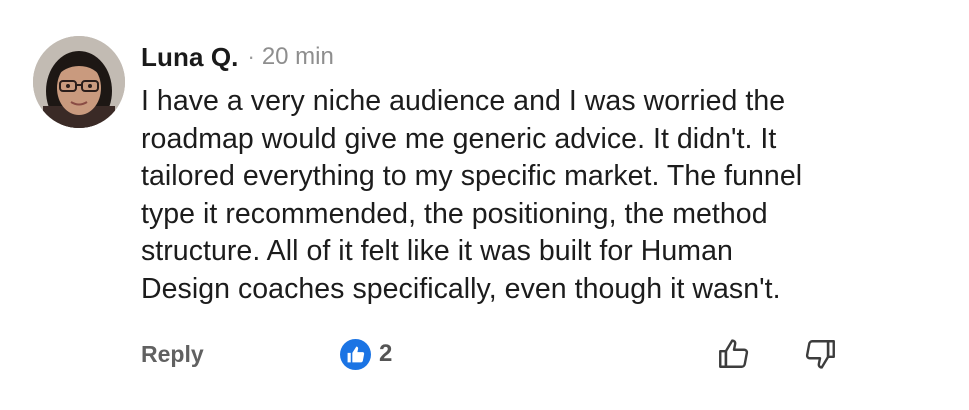 The image size is (969, 410). I want to click on reaction-summary: 2, so click(366, 354).